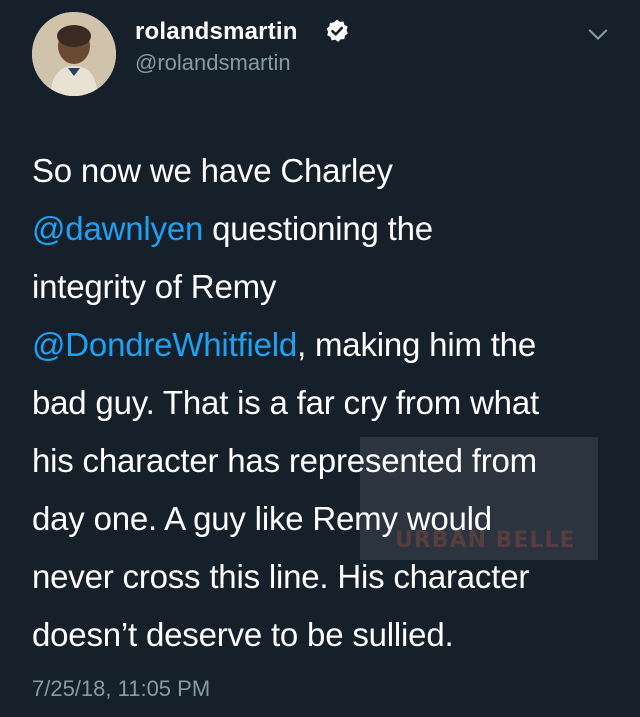 This screenshot has height=717, width=640. Describe the element at coordinates (243, 634) in the screenshot. I see `tweet-text-segment: doesn’t deserve to be sullied.` at that location.